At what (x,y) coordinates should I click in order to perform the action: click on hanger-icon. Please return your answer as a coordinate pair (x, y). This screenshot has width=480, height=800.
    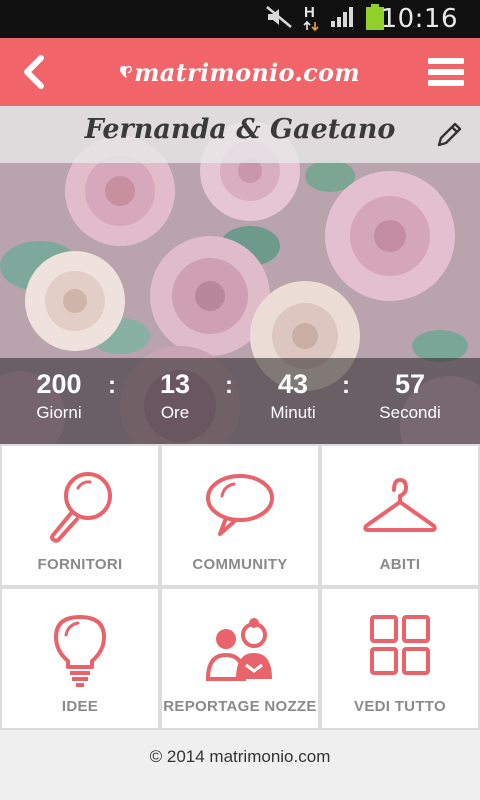
    Looking at the image, I should click on (400, 506).